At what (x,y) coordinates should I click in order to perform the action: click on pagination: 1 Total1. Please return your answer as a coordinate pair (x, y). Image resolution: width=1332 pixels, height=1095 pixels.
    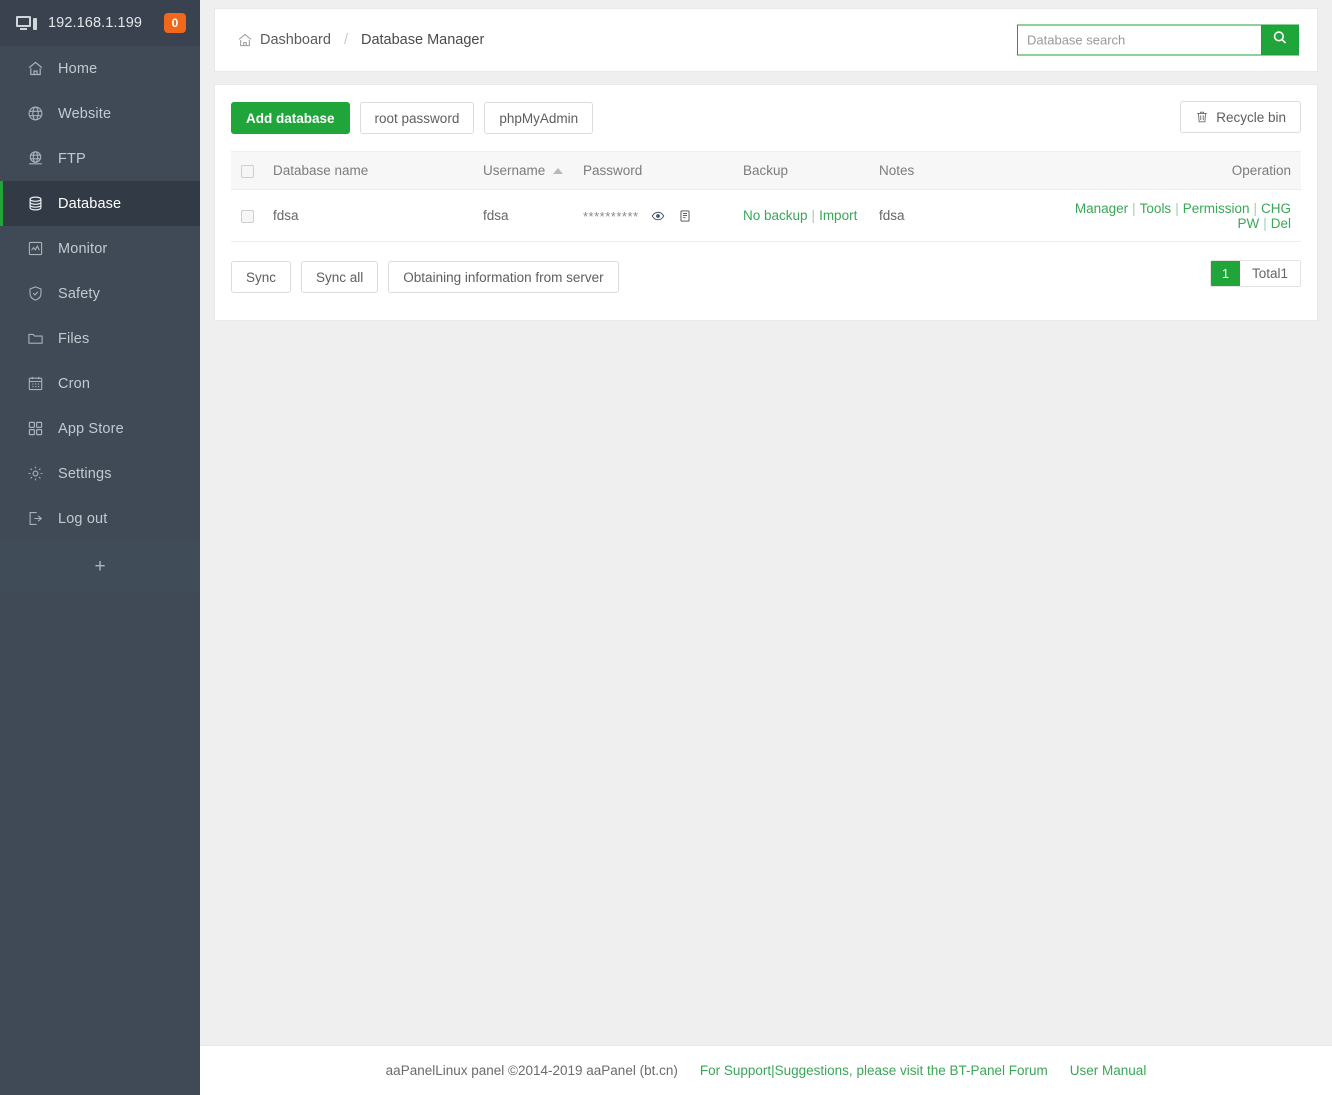
    Looking at the image, I should click on (1255, 273).